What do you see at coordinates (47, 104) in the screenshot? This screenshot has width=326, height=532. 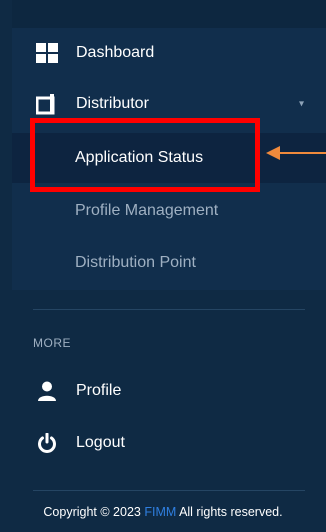 I see `distributor-icon` at bounding box center [47, 104].